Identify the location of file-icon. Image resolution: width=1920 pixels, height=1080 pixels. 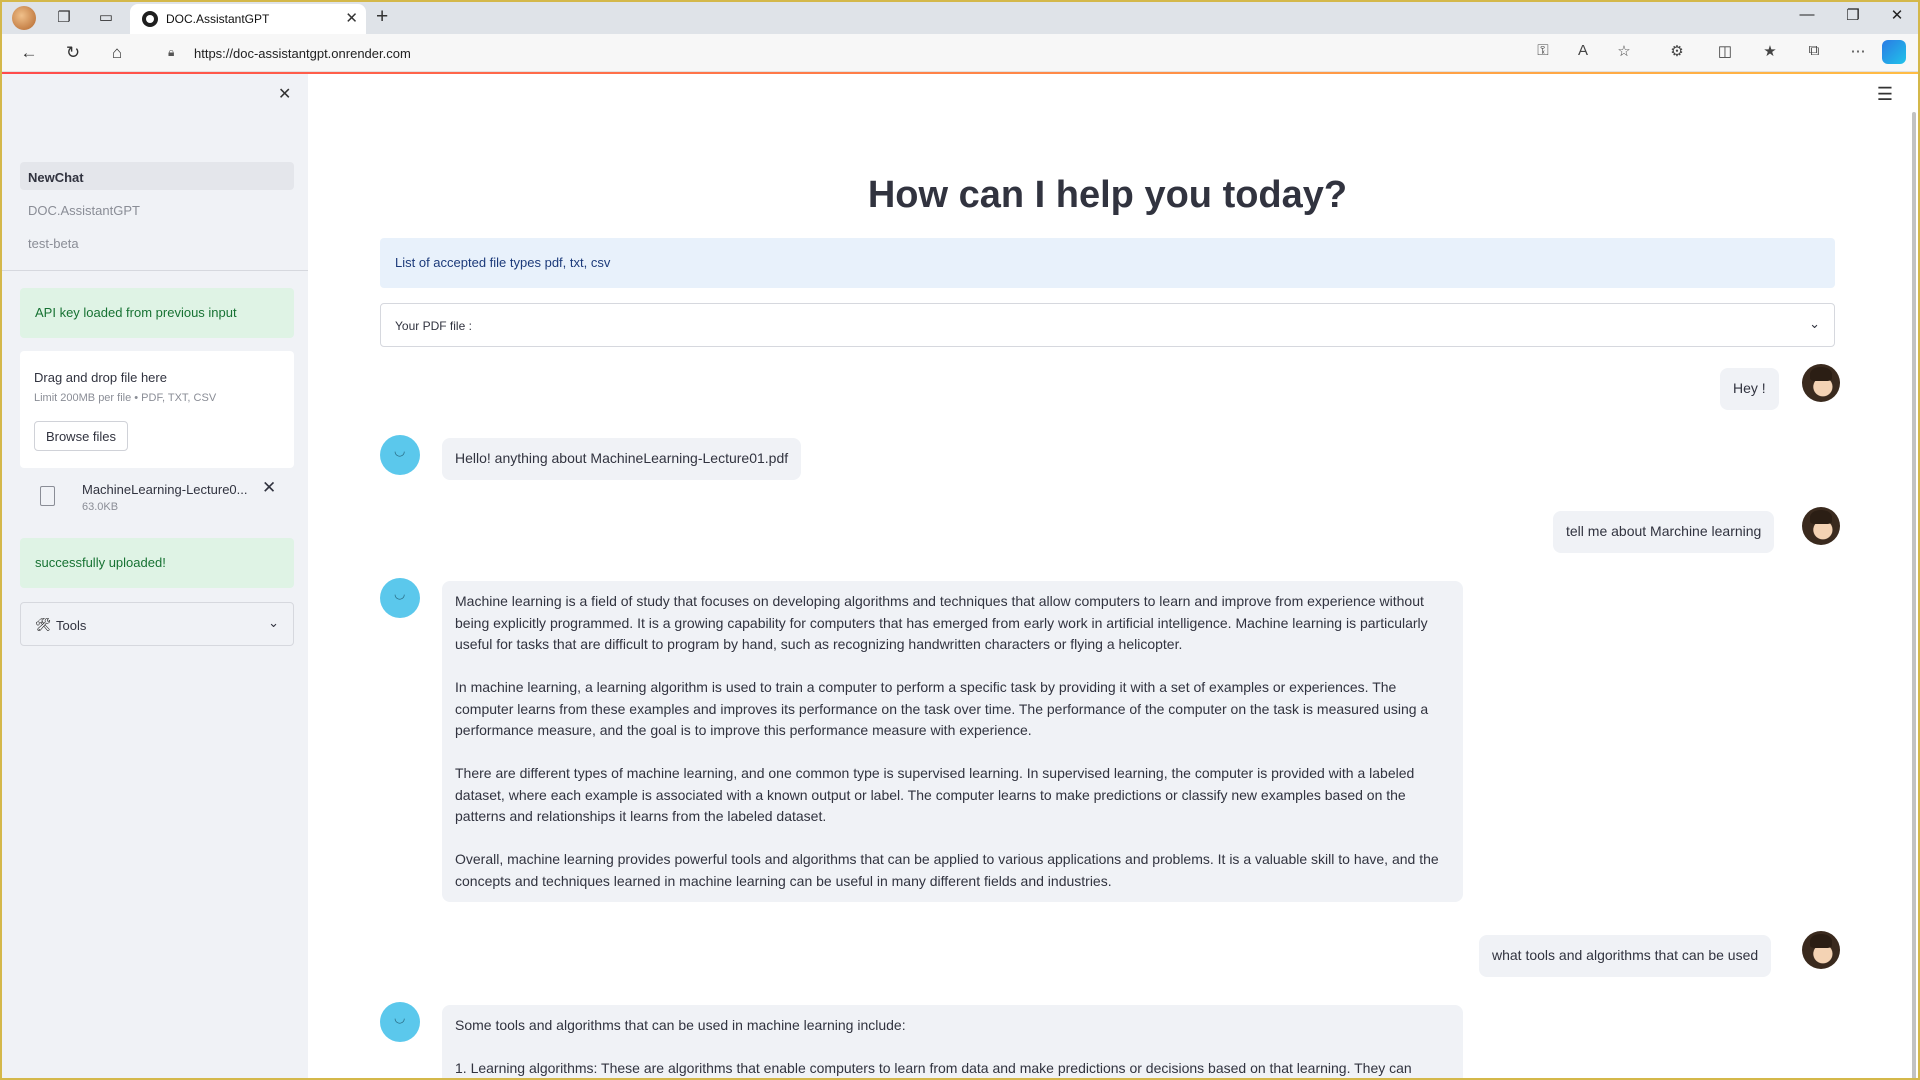
(47, 496).